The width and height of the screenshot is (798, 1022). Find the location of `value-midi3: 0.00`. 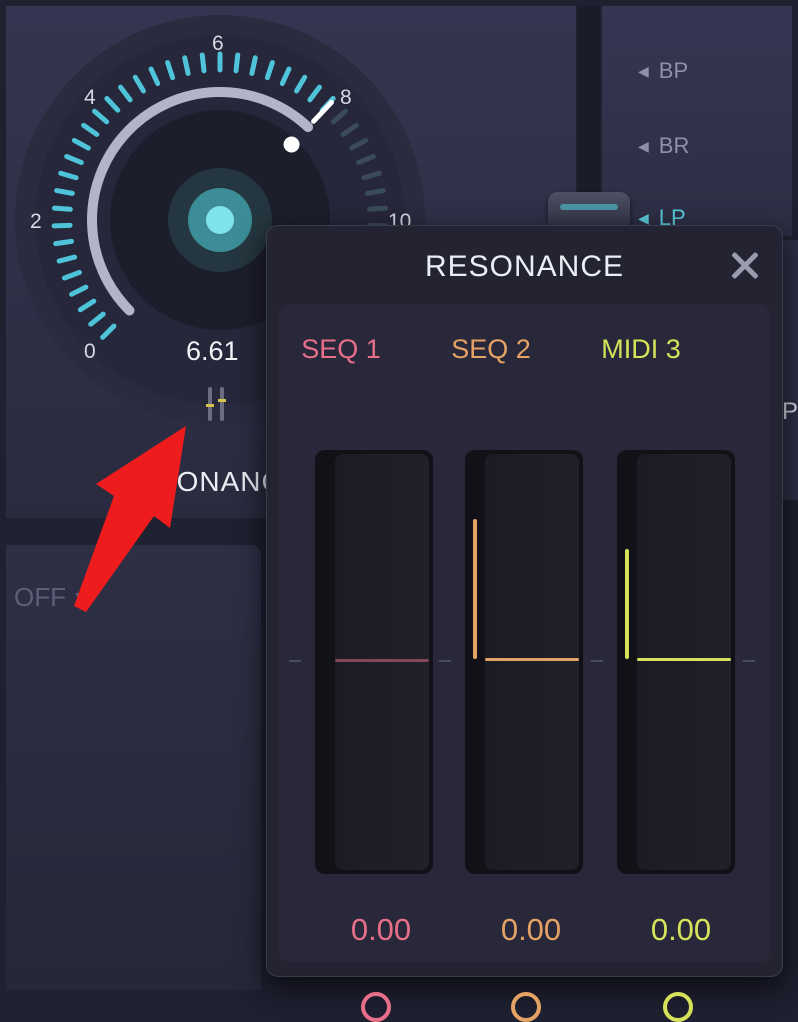

value-midi3: 0.00 is located at coordinates (681, 929).